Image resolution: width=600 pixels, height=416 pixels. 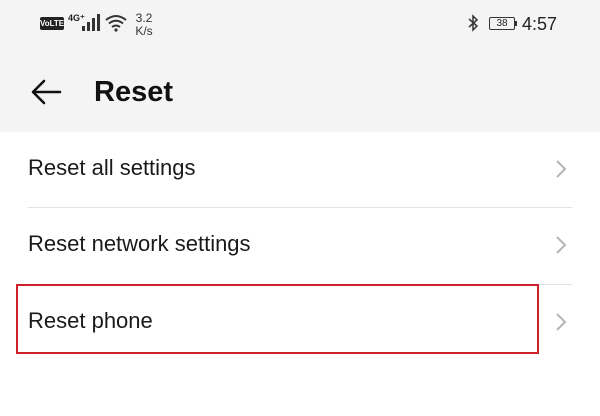 I want to click on item-label: Reset network settings, so click(x=139, y=243).